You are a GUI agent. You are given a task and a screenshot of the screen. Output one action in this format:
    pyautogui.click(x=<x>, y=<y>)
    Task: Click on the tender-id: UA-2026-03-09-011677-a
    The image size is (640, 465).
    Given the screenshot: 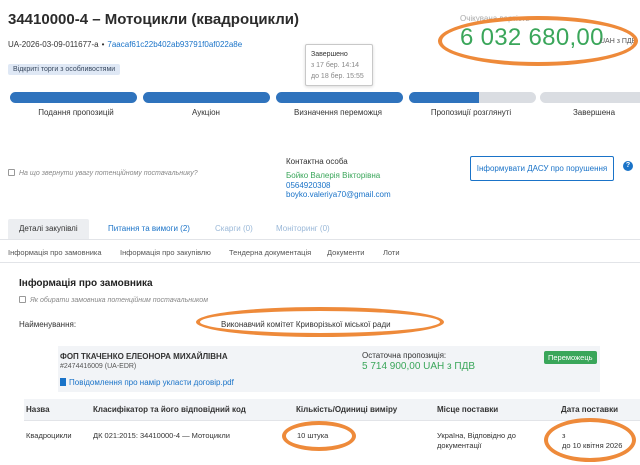 What is the action you would take?
    pyautogui.click(x=53, y=44)
    